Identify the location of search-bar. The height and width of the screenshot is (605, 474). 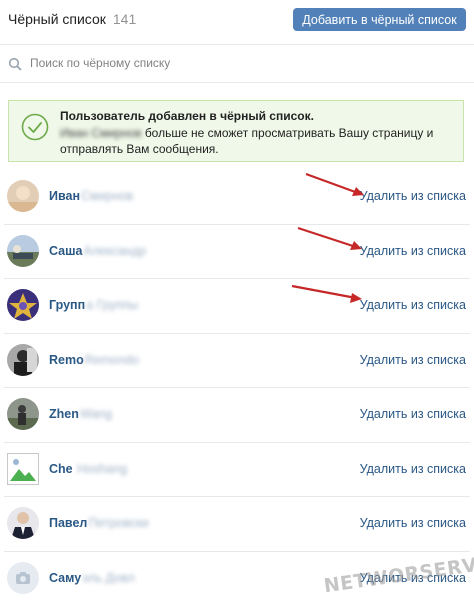
(237, 64).